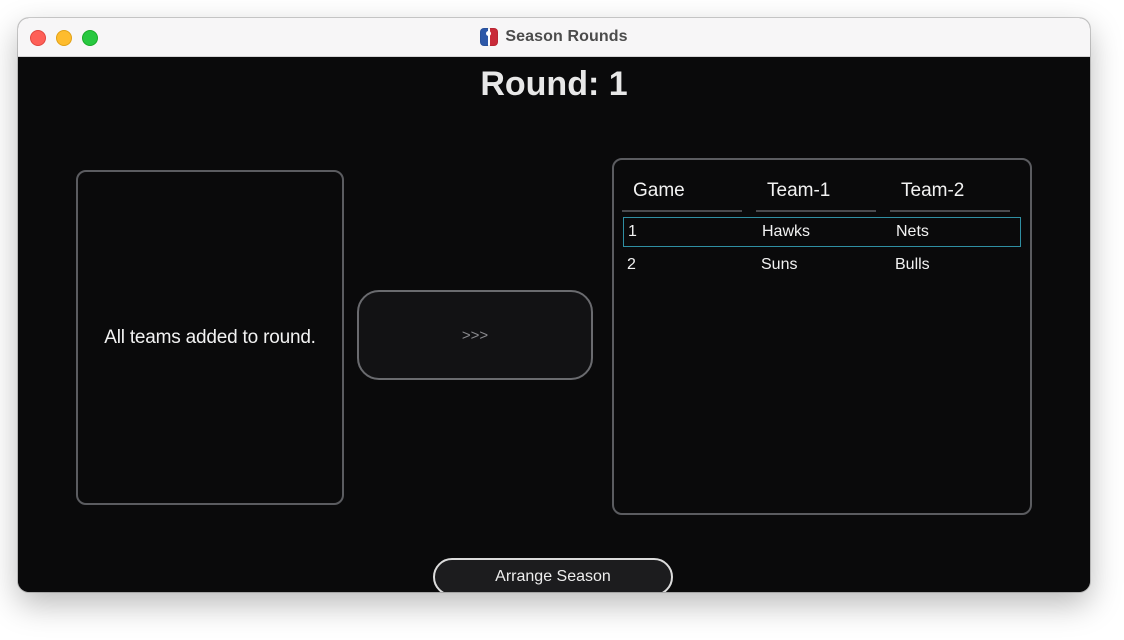  I want to click on team-2-cell: Nets, so click(912, 231).